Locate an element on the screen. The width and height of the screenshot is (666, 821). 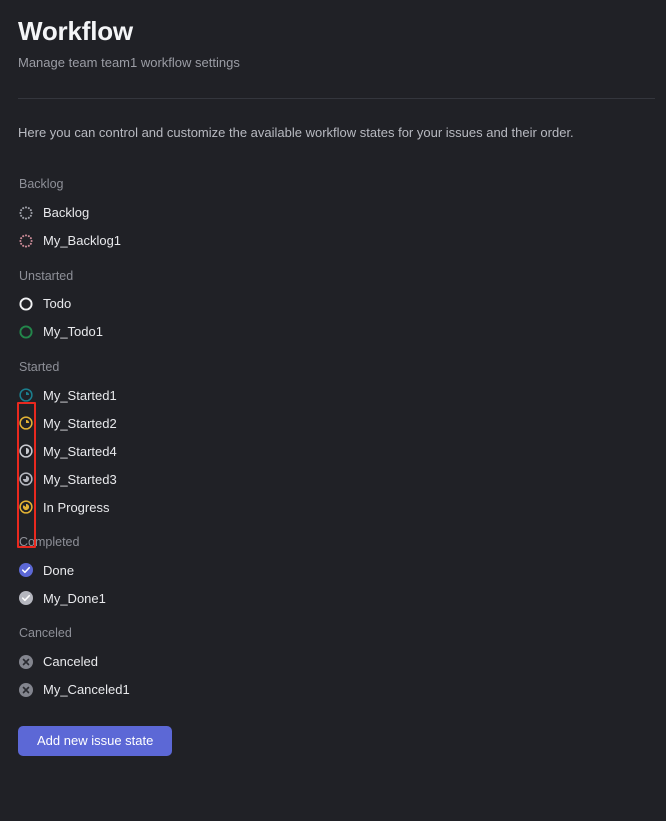
state-row: My_Todo1 is located at coordinates (333, 332).